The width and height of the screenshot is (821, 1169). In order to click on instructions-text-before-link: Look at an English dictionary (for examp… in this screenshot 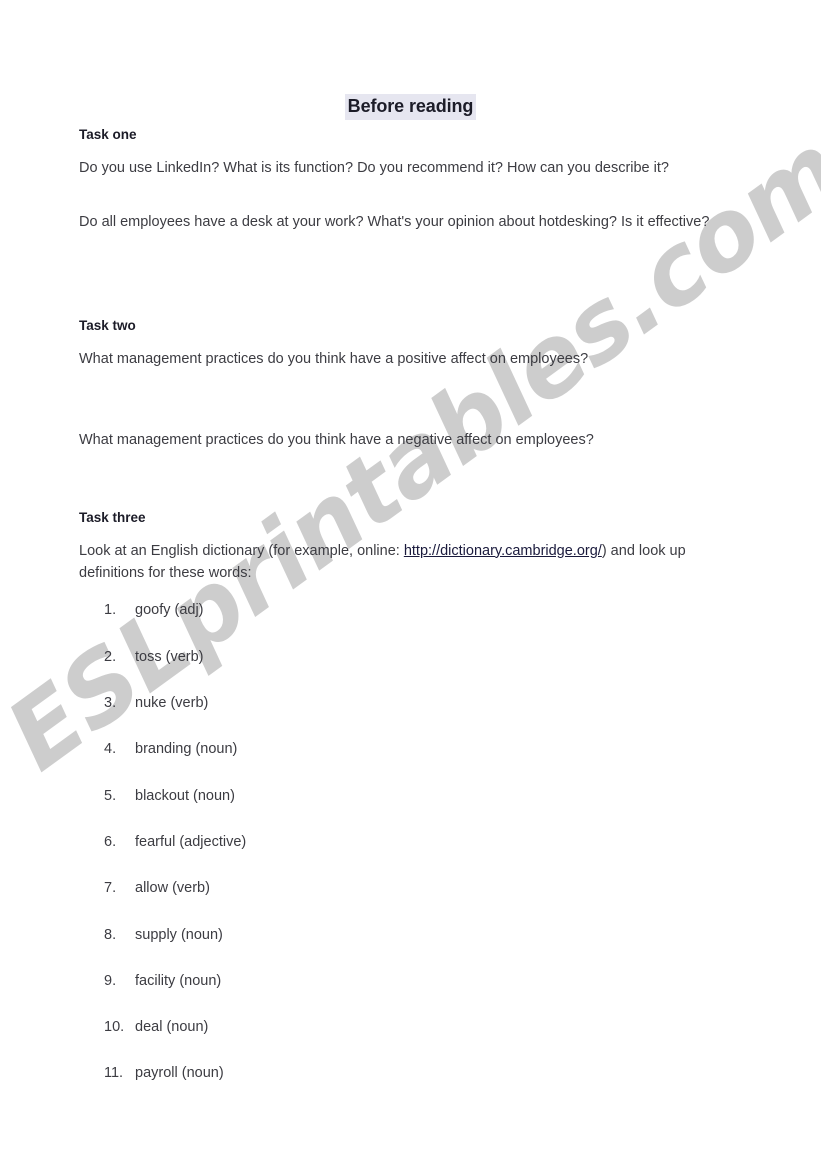, I will do `click(241, 550)`.